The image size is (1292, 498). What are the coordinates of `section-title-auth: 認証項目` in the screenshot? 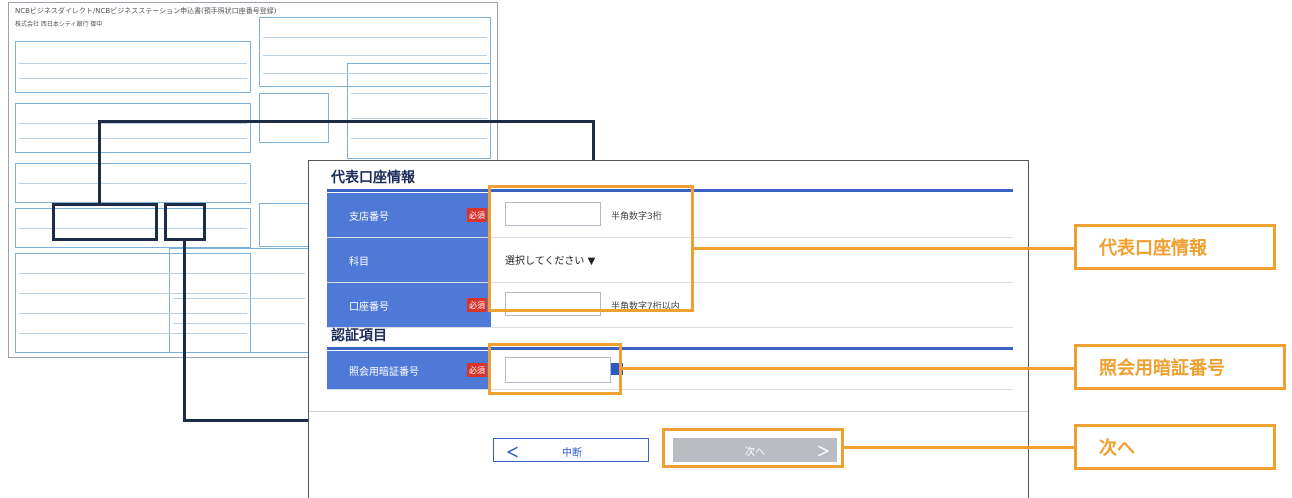 It's located at (359, 336).